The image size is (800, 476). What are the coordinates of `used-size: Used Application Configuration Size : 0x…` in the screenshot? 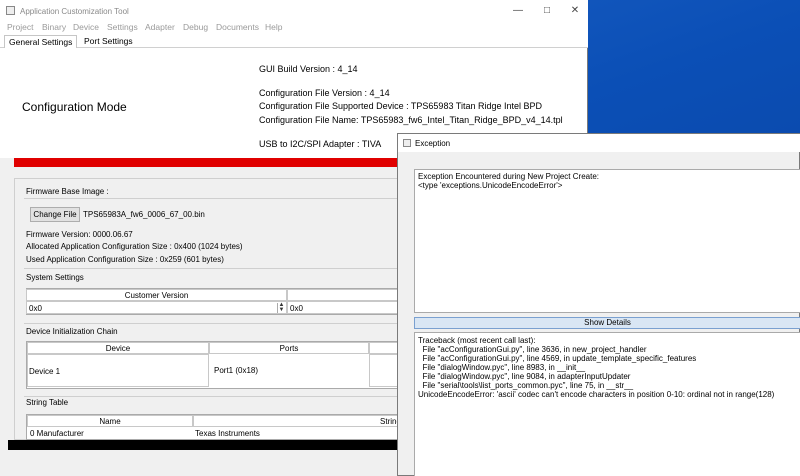 It's located at (125, 259).